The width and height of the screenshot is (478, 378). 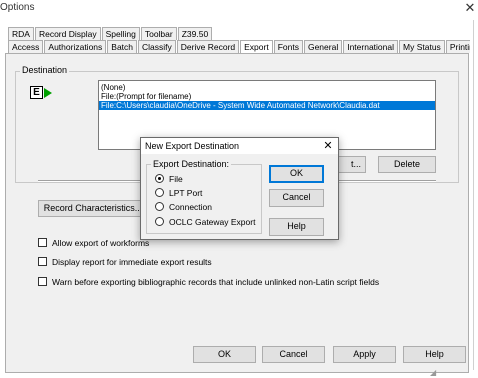 I want to click on tab-classify: Classify, so click(x=157, y=46).